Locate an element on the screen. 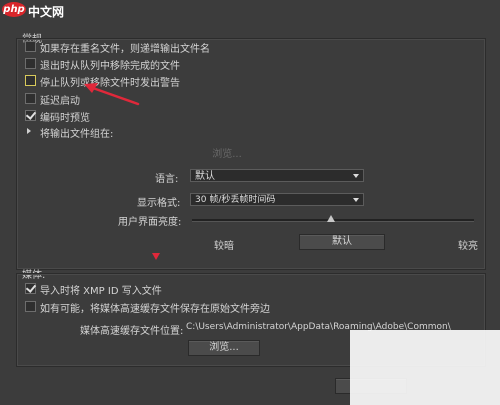  delay-start-checkbox is located at coordinates (30, 98).